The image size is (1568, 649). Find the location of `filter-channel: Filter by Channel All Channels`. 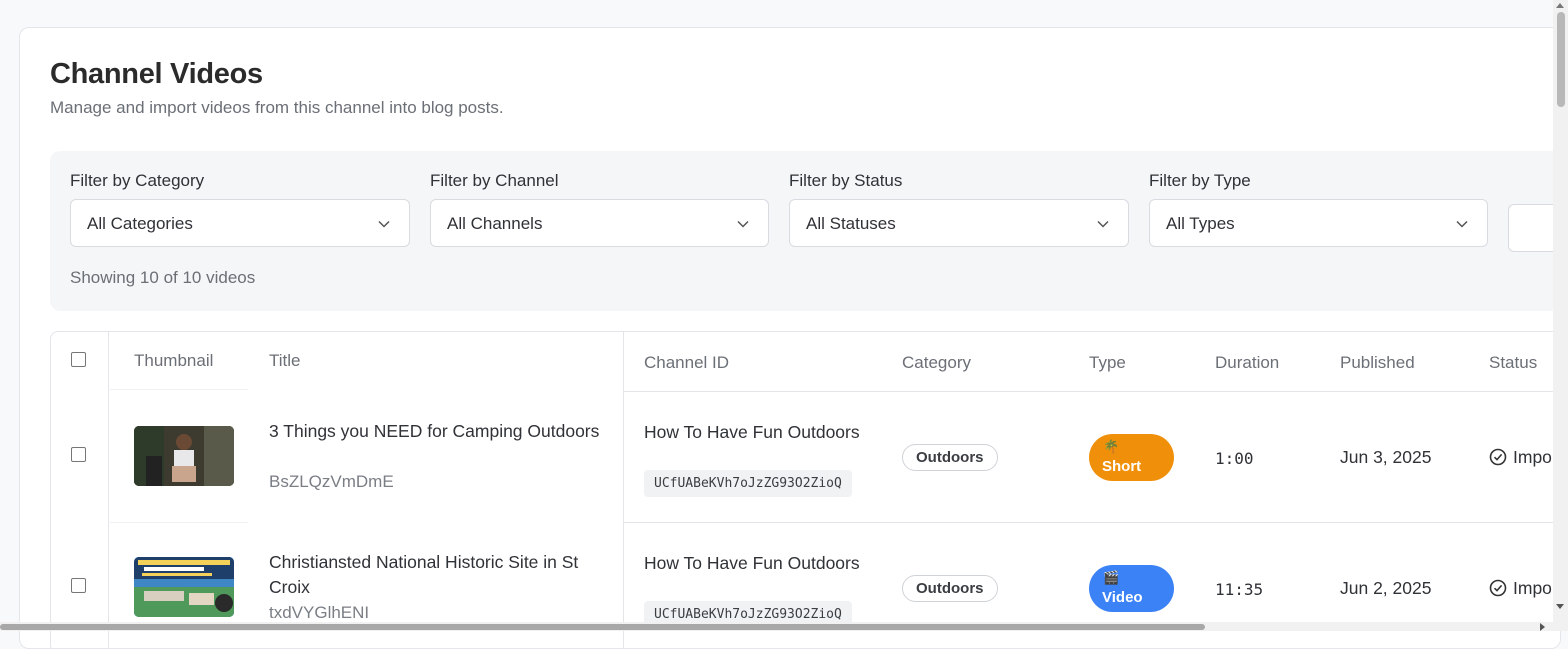

filter-channel: Filter by Channel All Channels is located at coordinates (599, 209).